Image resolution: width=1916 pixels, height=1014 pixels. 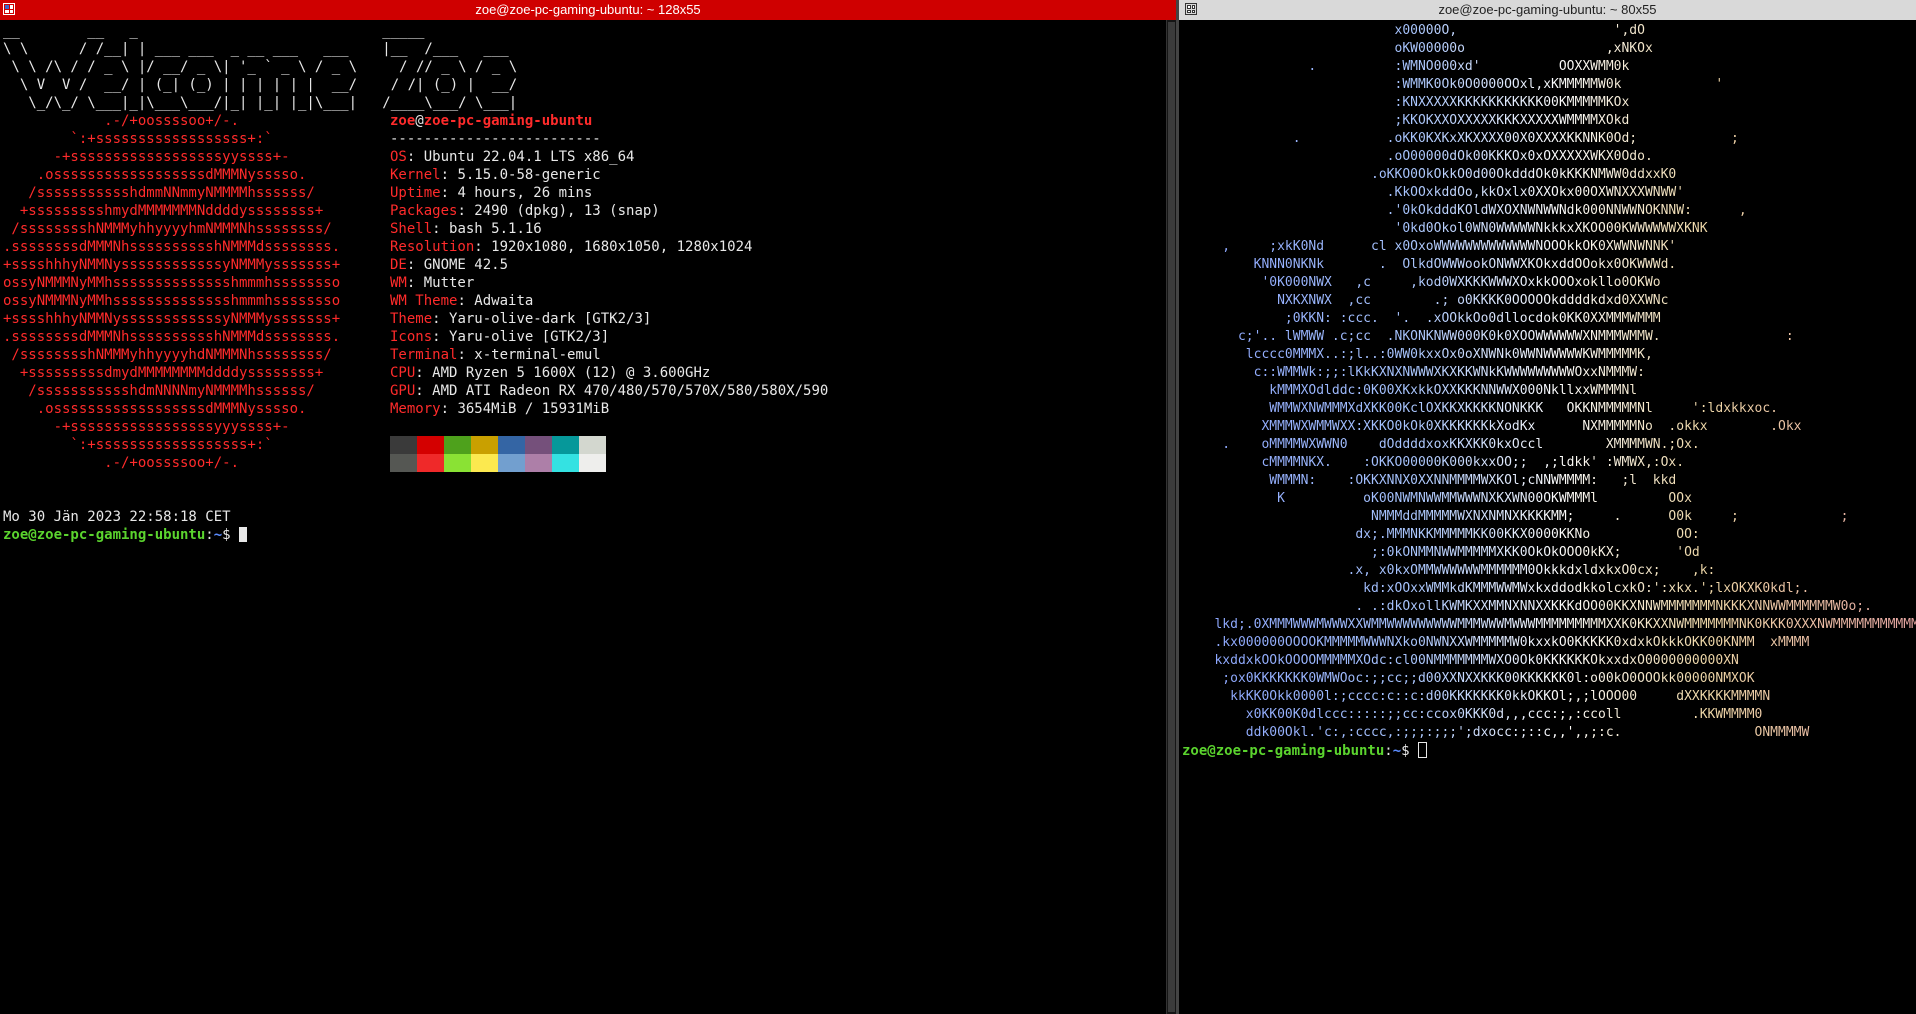 I want to click on info-key: GPU, so click(x=403, y=391).